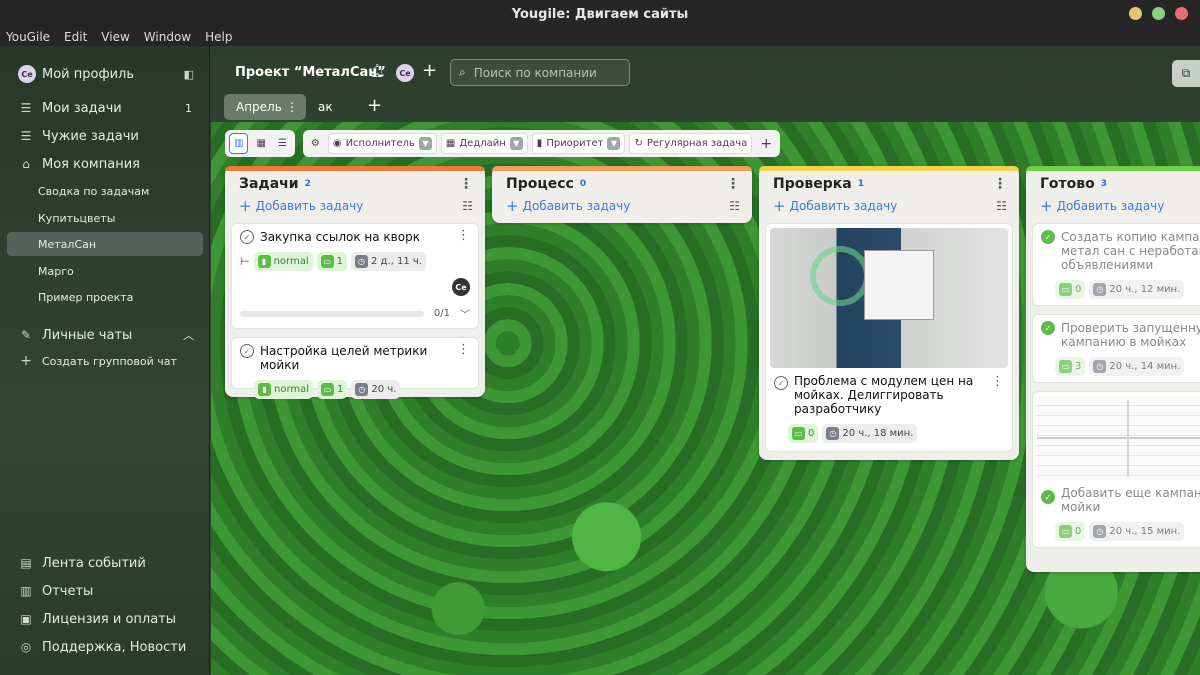 This screenshot has width=1200, height=675. Describe the element at coordinates (105, 244) in the screenshot. I see `sidebar-subitem-project-active: МеталСан` at that location.